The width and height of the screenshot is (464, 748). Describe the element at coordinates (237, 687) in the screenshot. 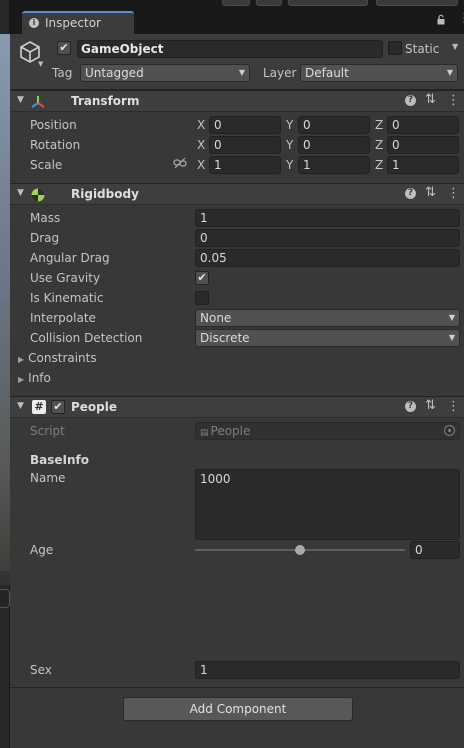

I see `component-list-divider` at that location.